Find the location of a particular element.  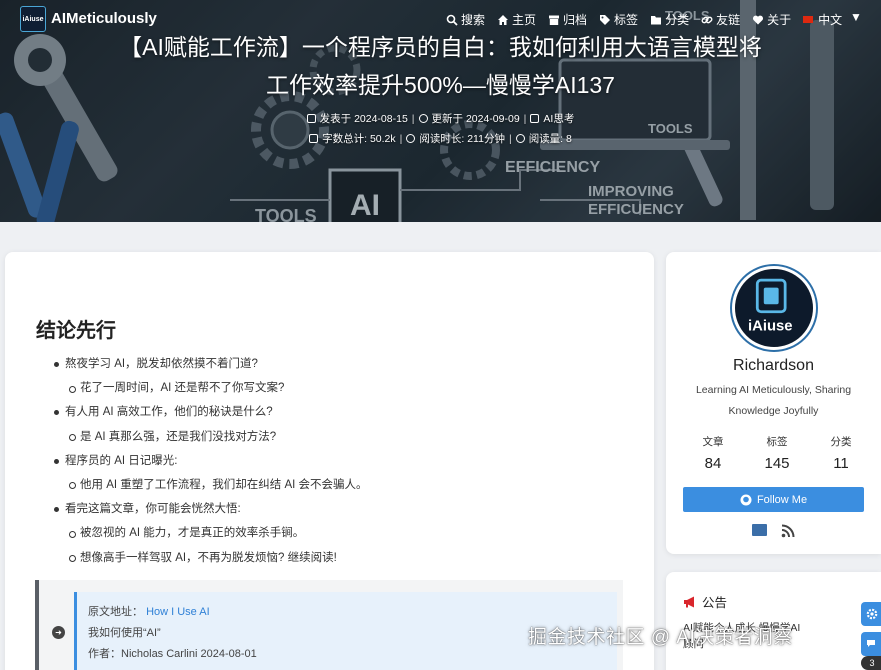

list-item: 花了一周时间，AI 还是帮不了你写文案? is located at coordinates (344, 388).